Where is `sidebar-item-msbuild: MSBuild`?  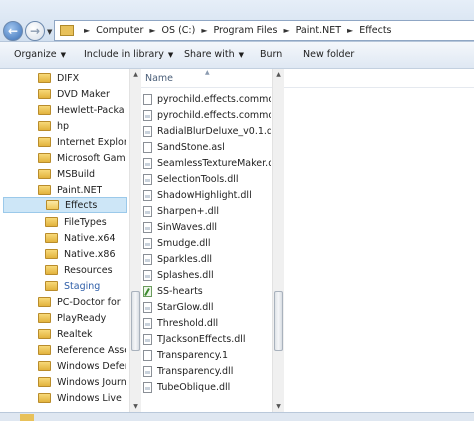
sidebar-item-msbuild: MSBuild is located at coordinates (82, 174).